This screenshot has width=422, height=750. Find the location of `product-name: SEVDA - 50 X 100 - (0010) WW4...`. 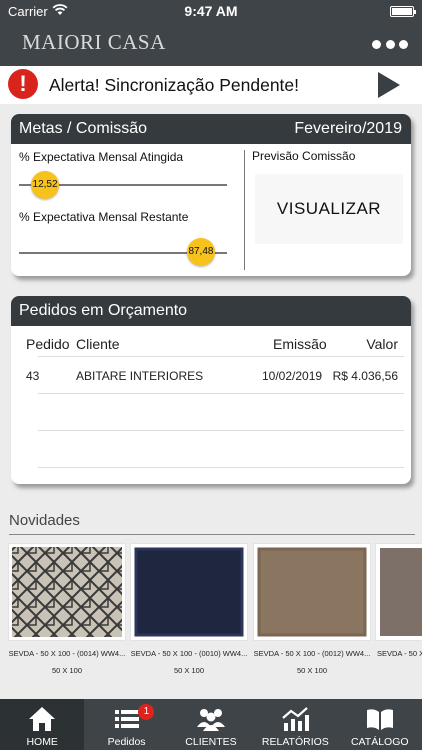

product-name: SEVDA - 50 X 100 - (0010) WW4... is located at coordinates (189, 653).